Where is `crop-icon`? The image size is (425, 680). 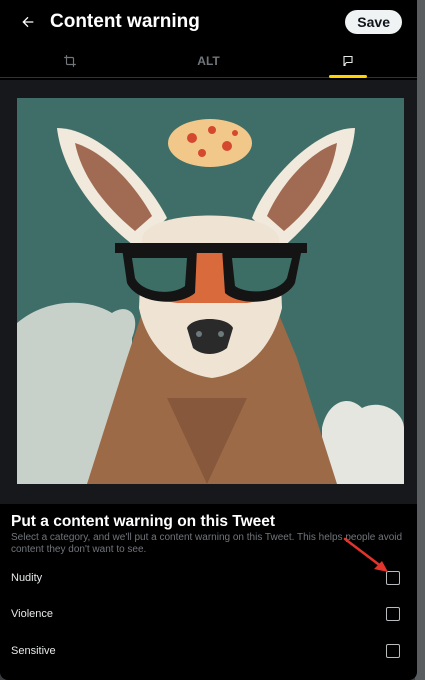 crop-icon is located at coordinates (69, 60).